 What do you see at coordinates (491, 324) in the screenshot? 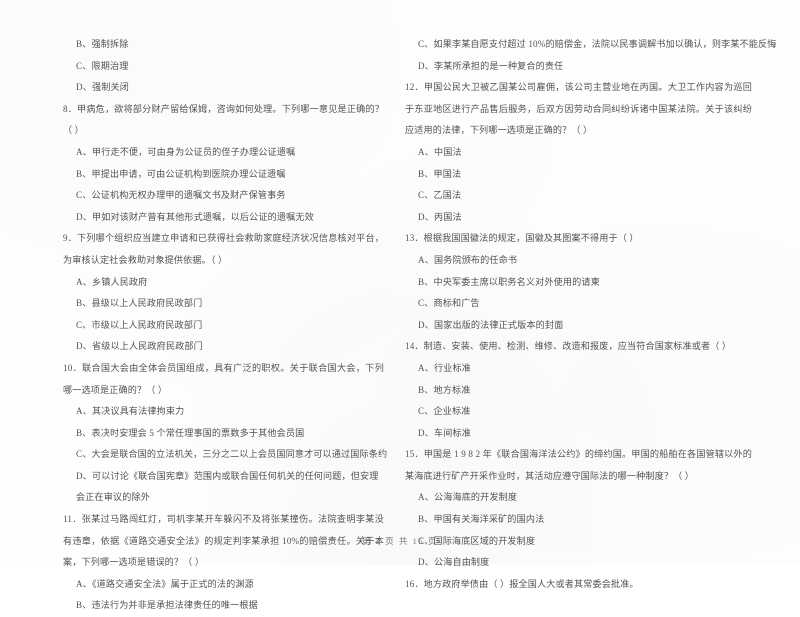
I see `option-item: D、国家出版的法律正式版本的封面` at bounding box center [491, 324].